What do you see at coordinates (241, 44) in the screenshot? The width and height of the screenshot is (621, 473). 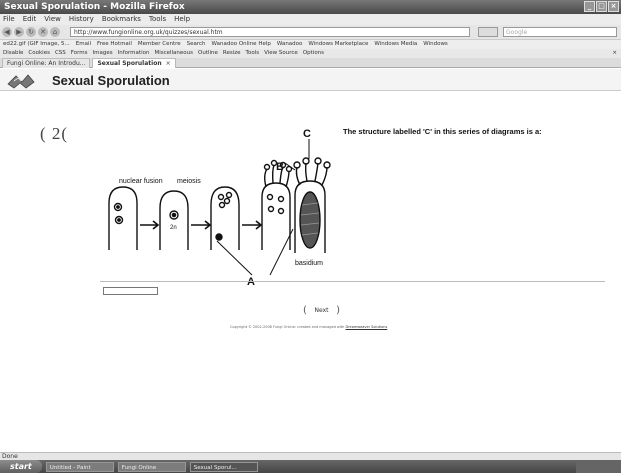 I see `bookmark-item: Wanadoo Online Help` at bounding box center [241, 44].